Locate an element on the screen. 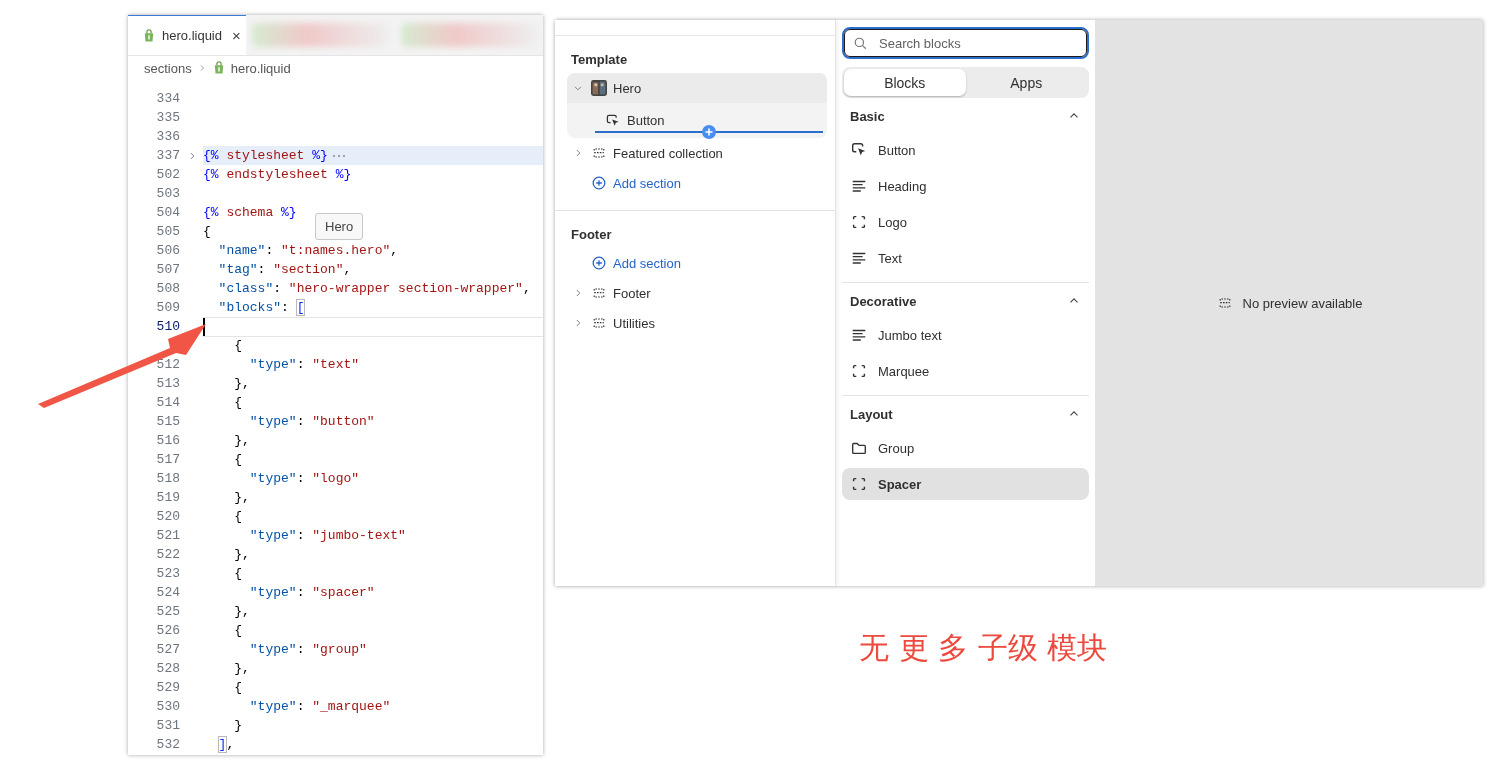 This screenshot has height=766, width=1496. category-title: Decorative is located at coordinates (883, 301).